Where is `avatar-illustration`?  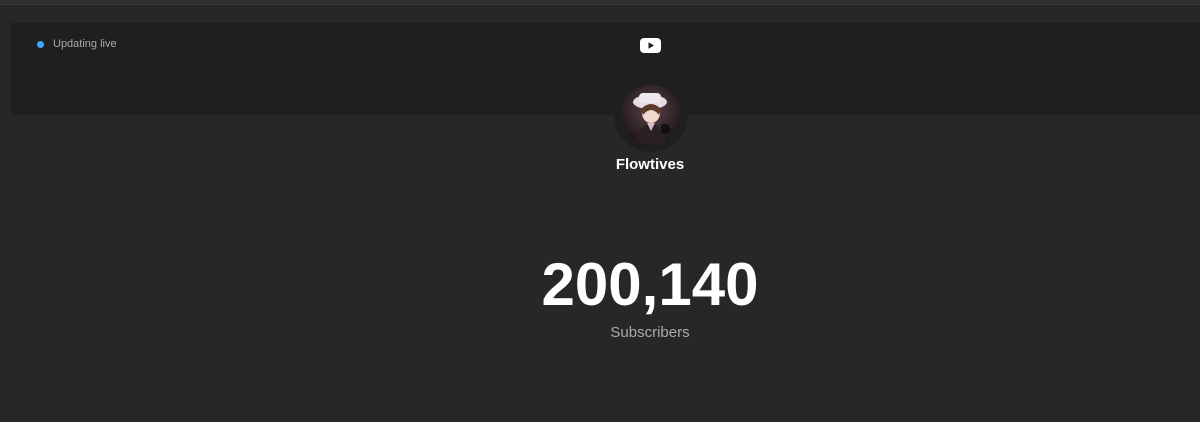 avatar-illustration is located at coordinates (651, 115).